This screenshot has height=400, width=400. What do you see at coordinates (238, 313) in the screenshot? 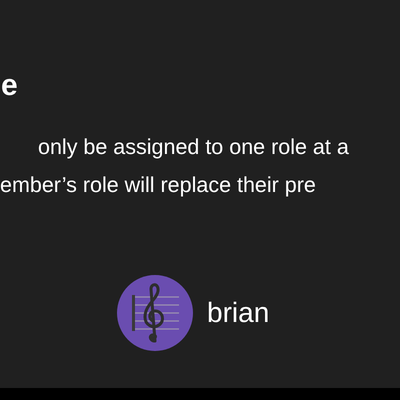
I see `member-name: brian` at bounding box center [238, 313].